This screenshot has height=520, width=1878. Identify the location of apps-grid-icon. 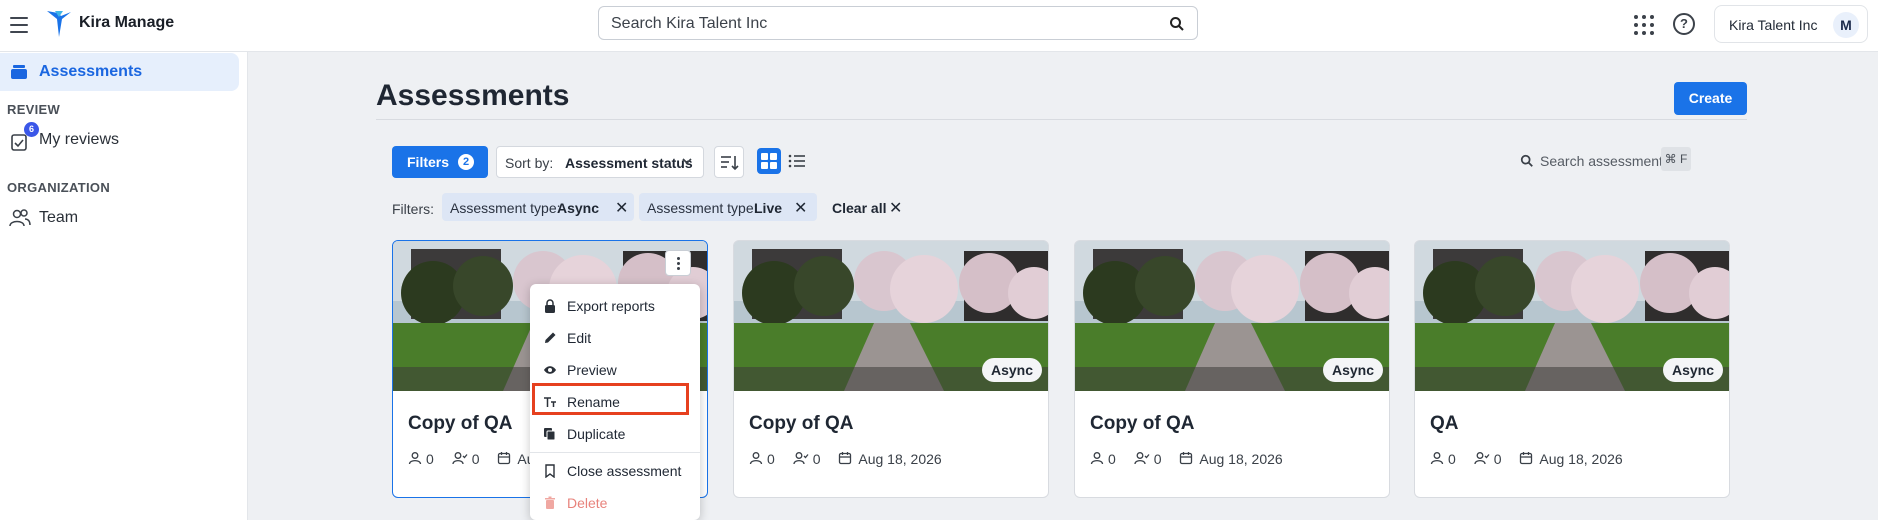
(1644, 25).